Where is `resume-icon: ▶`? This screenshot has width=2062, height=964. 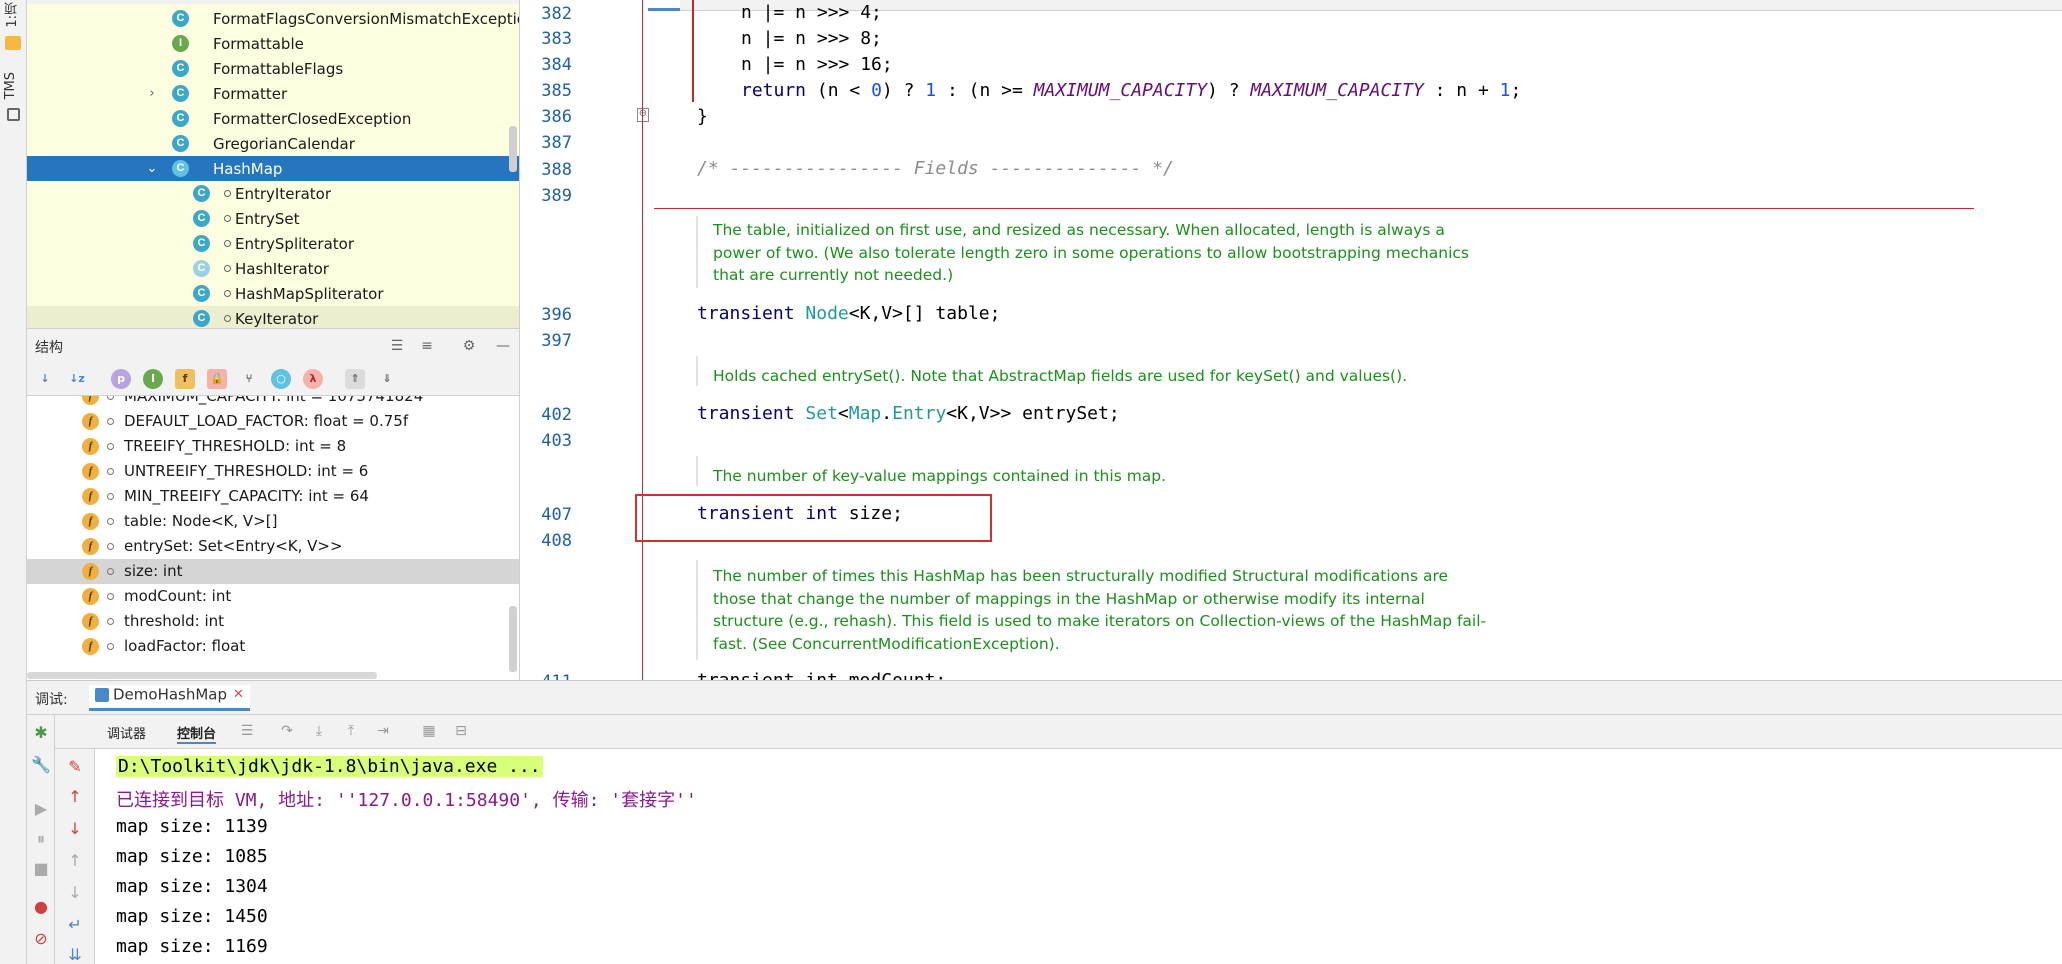 resume-icon: ▶ is located at coordinates (41, 809).